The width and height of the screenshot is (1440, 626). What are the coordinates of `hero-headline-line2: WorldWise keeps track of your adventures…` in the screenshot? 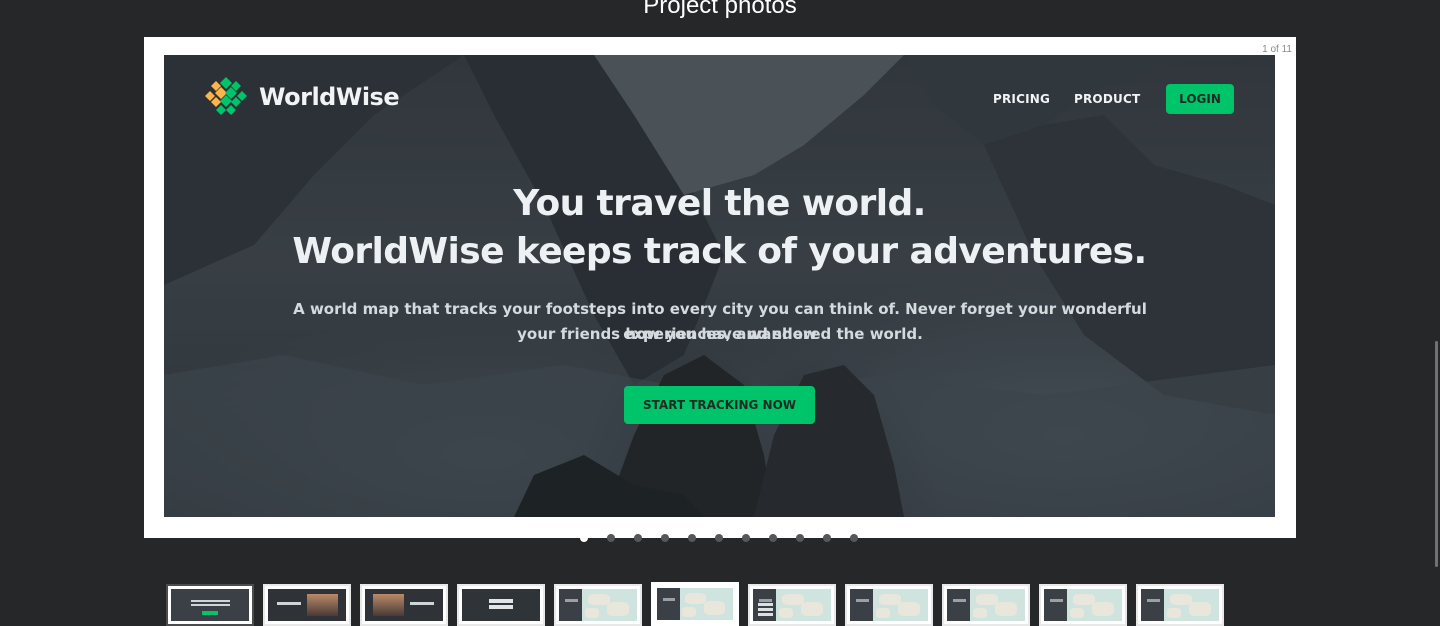 It's located at (719, 251).